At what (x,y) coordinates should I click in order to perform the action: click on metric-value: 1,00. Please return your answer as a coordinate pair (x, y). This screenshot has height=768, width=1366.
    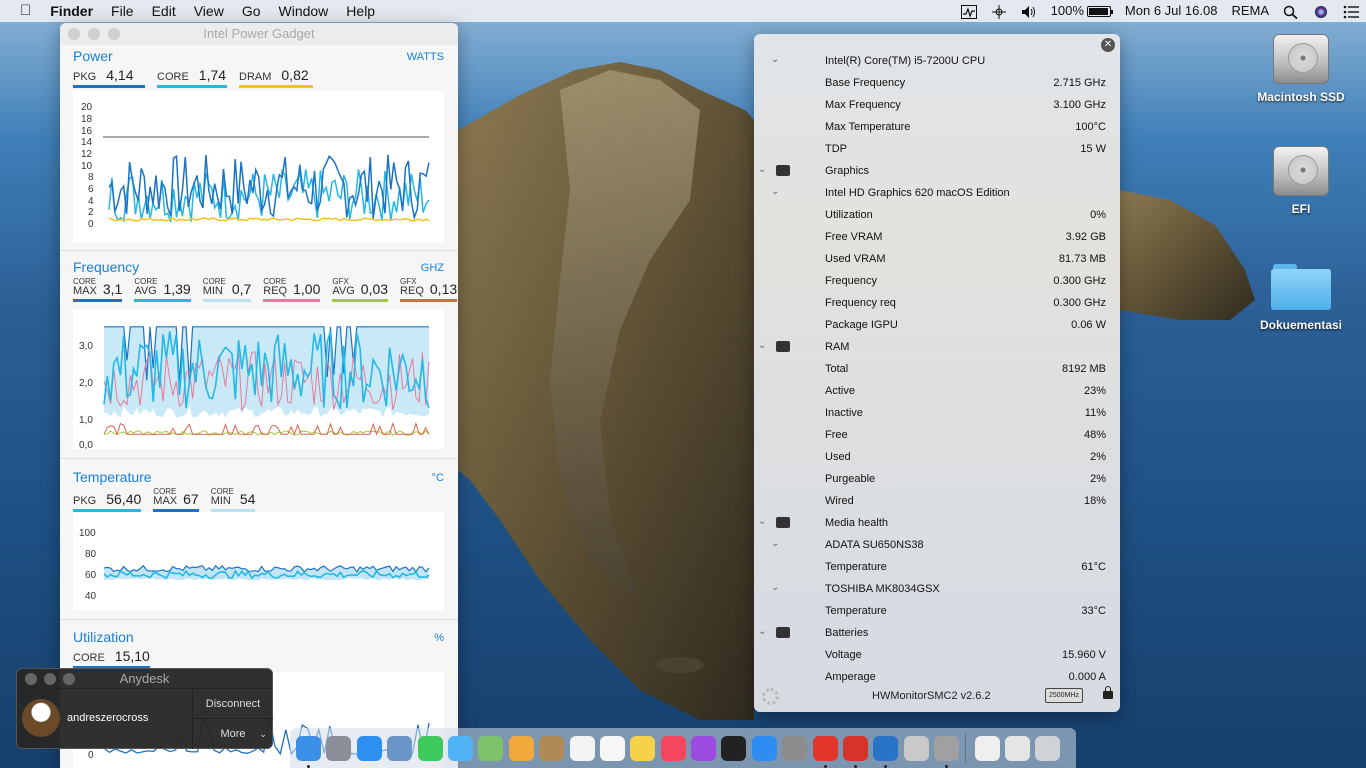
    Looking at the image, I should click on (307, 289).